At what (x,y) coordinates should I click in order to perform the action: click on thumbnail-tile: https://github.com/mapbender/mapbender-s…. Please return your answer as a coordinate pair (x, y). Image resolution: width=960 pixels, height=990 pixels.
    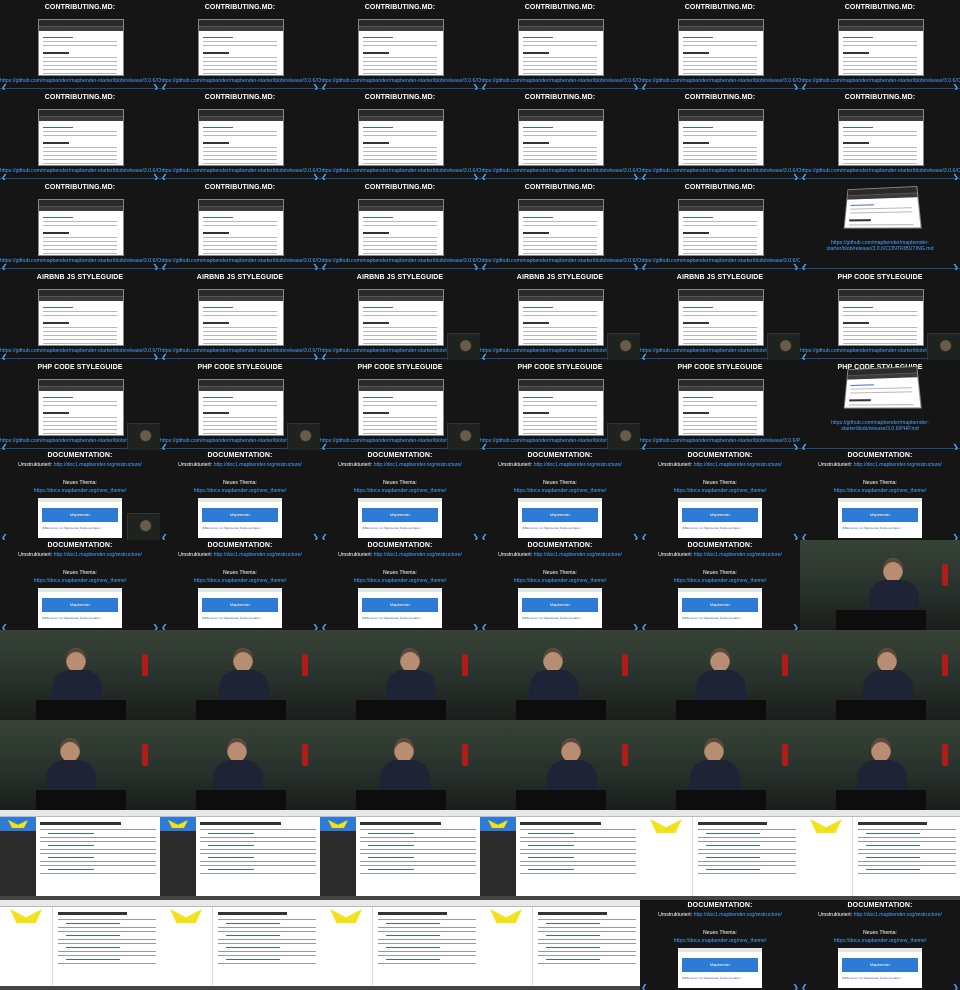
    Looking at the image, I should click on (880, 225).